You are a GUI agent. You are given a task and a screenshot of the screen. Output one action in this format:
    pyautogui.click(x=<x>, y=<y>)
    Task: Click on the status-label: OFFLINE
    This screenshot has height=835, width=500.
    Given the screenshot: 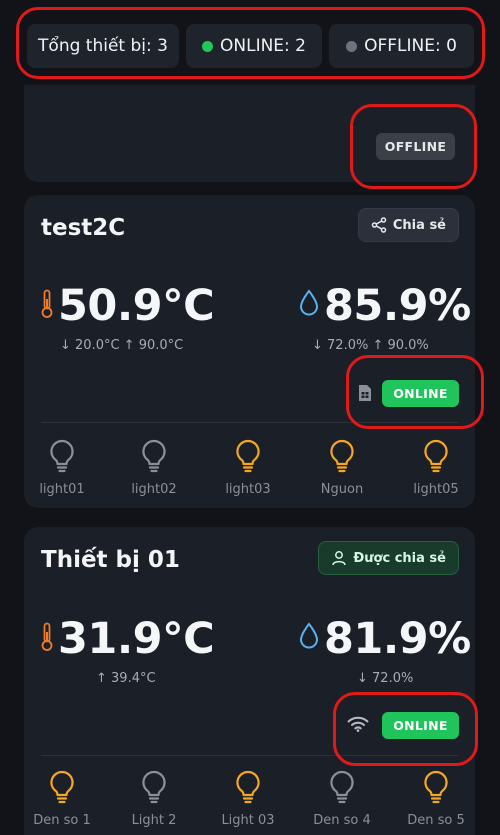 What is the action you would take?
    pyautogui.click(x=415, y=146)
    